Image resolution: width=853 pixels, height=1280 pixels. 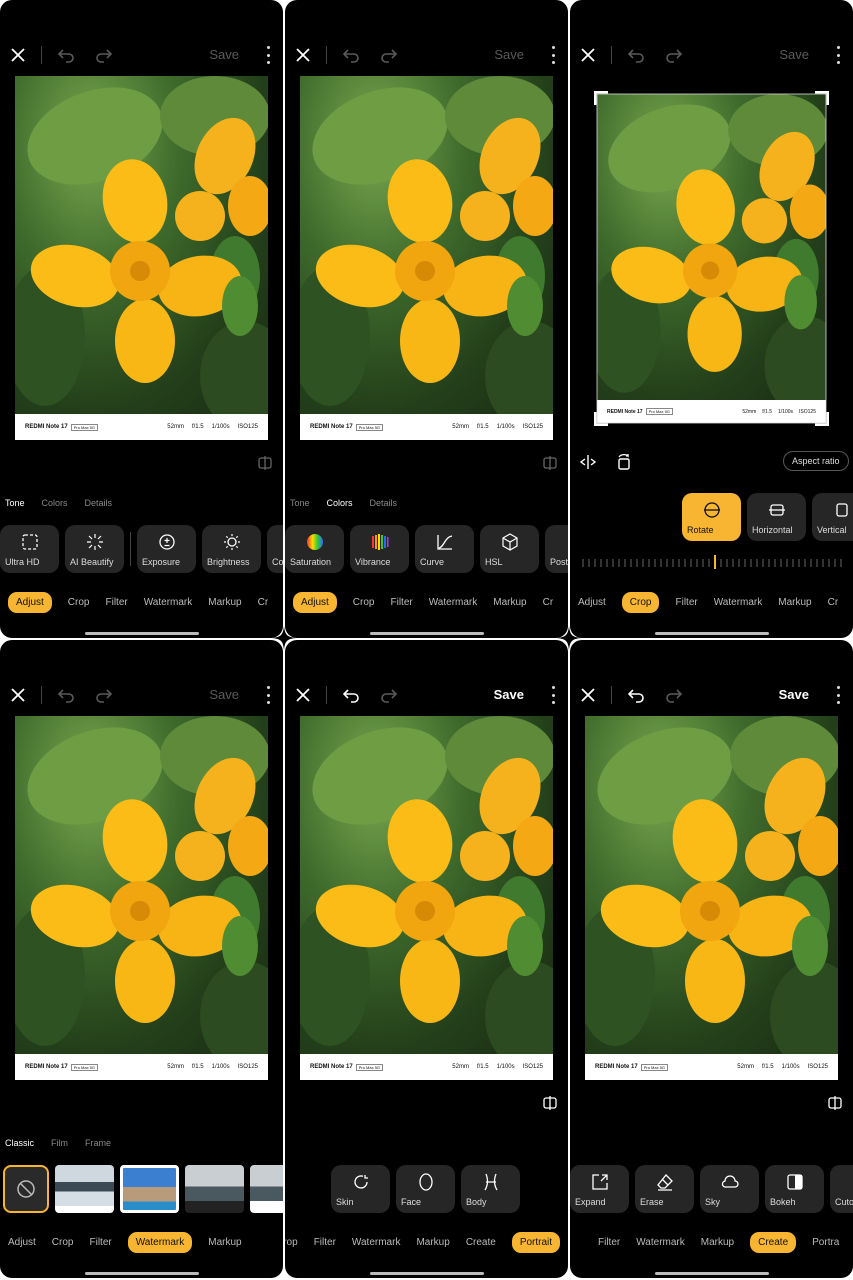 What do you see at coordinates (19, 1143) in the screenshot?
I see `tab-classic: Classic` at bounding box center [19, 1143].